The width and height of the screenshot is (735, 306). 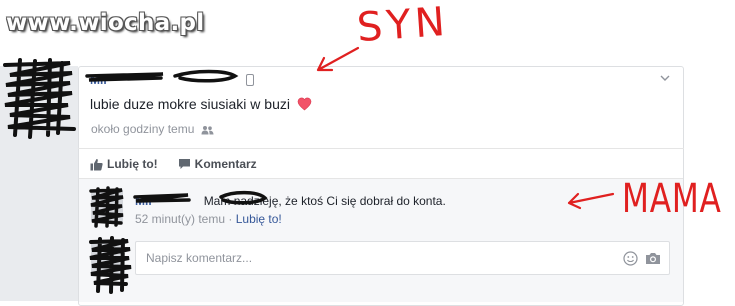 What do you see at coordinates (39, 98) in the screenshot?
I see `censor-scribble-post-avatar` at bounding box center [39, 98].